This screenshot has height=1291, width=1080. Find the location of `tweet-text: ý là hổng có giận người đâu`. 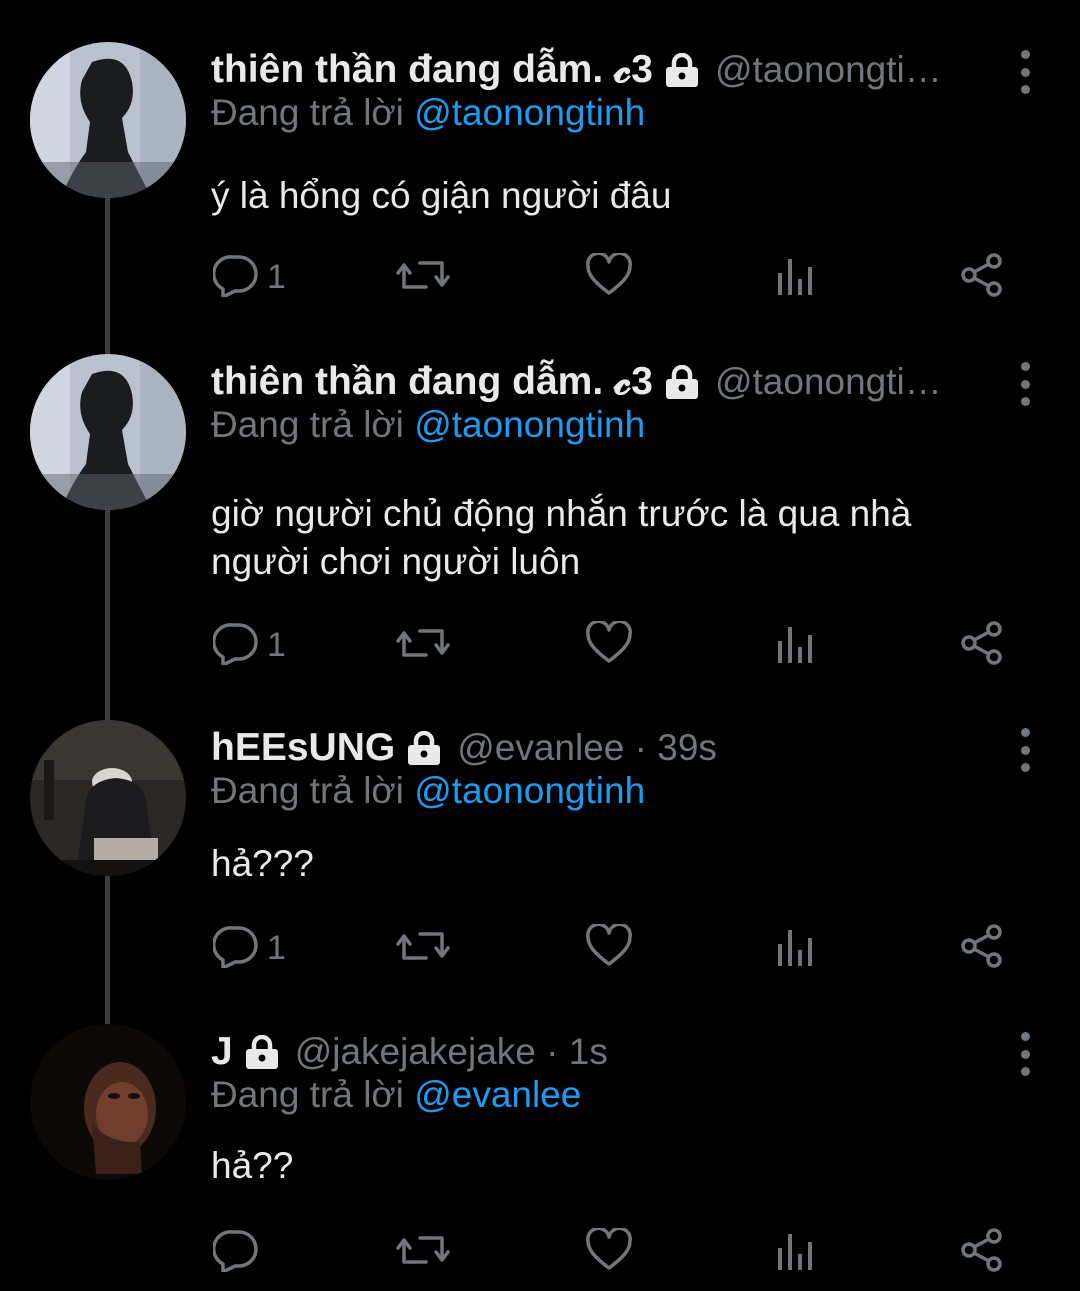

tweet-text: ý là hổng có giận người đâu is located at coordinates (441, 195).